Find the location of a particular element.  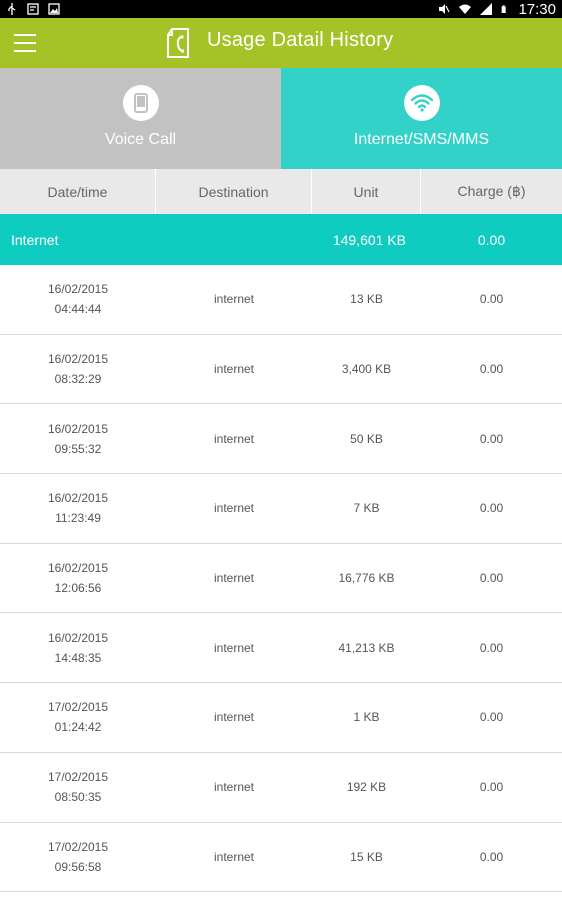

column-header-datetime: Date/time is located at coordinates (78, 191).